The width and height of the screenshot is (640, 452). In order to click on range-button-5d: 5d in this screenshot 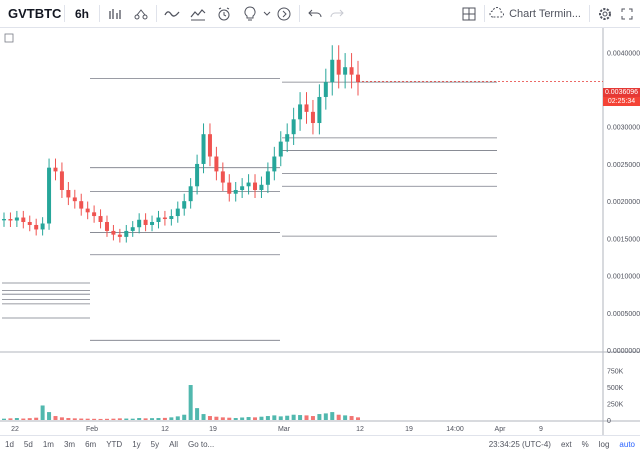, I will do `click(28, 444)`.